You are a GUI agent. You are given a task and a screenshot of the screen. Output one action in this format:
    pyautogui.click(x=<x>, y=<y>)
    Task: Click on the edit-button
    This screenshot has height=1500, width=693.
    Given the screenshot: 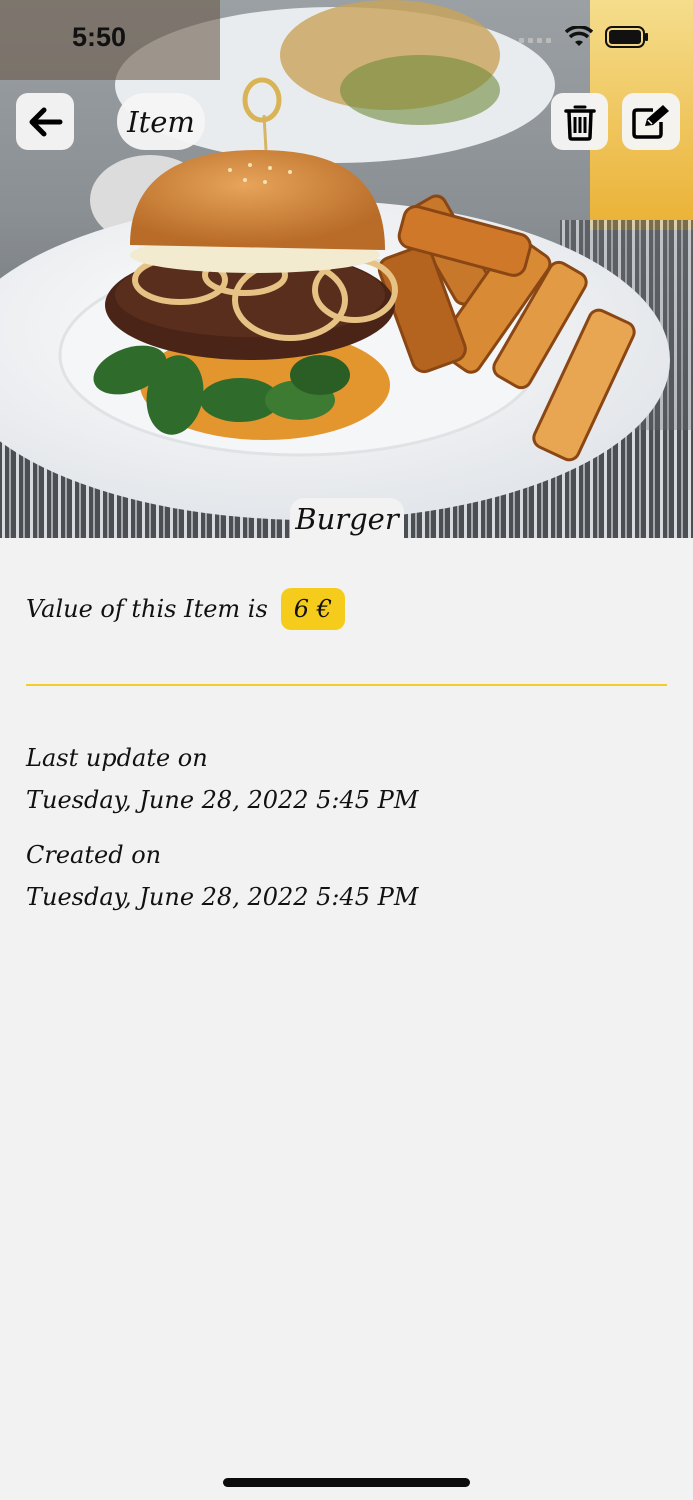 What is the action you would take?
    pyautogui.click(x=651, y=121)
    